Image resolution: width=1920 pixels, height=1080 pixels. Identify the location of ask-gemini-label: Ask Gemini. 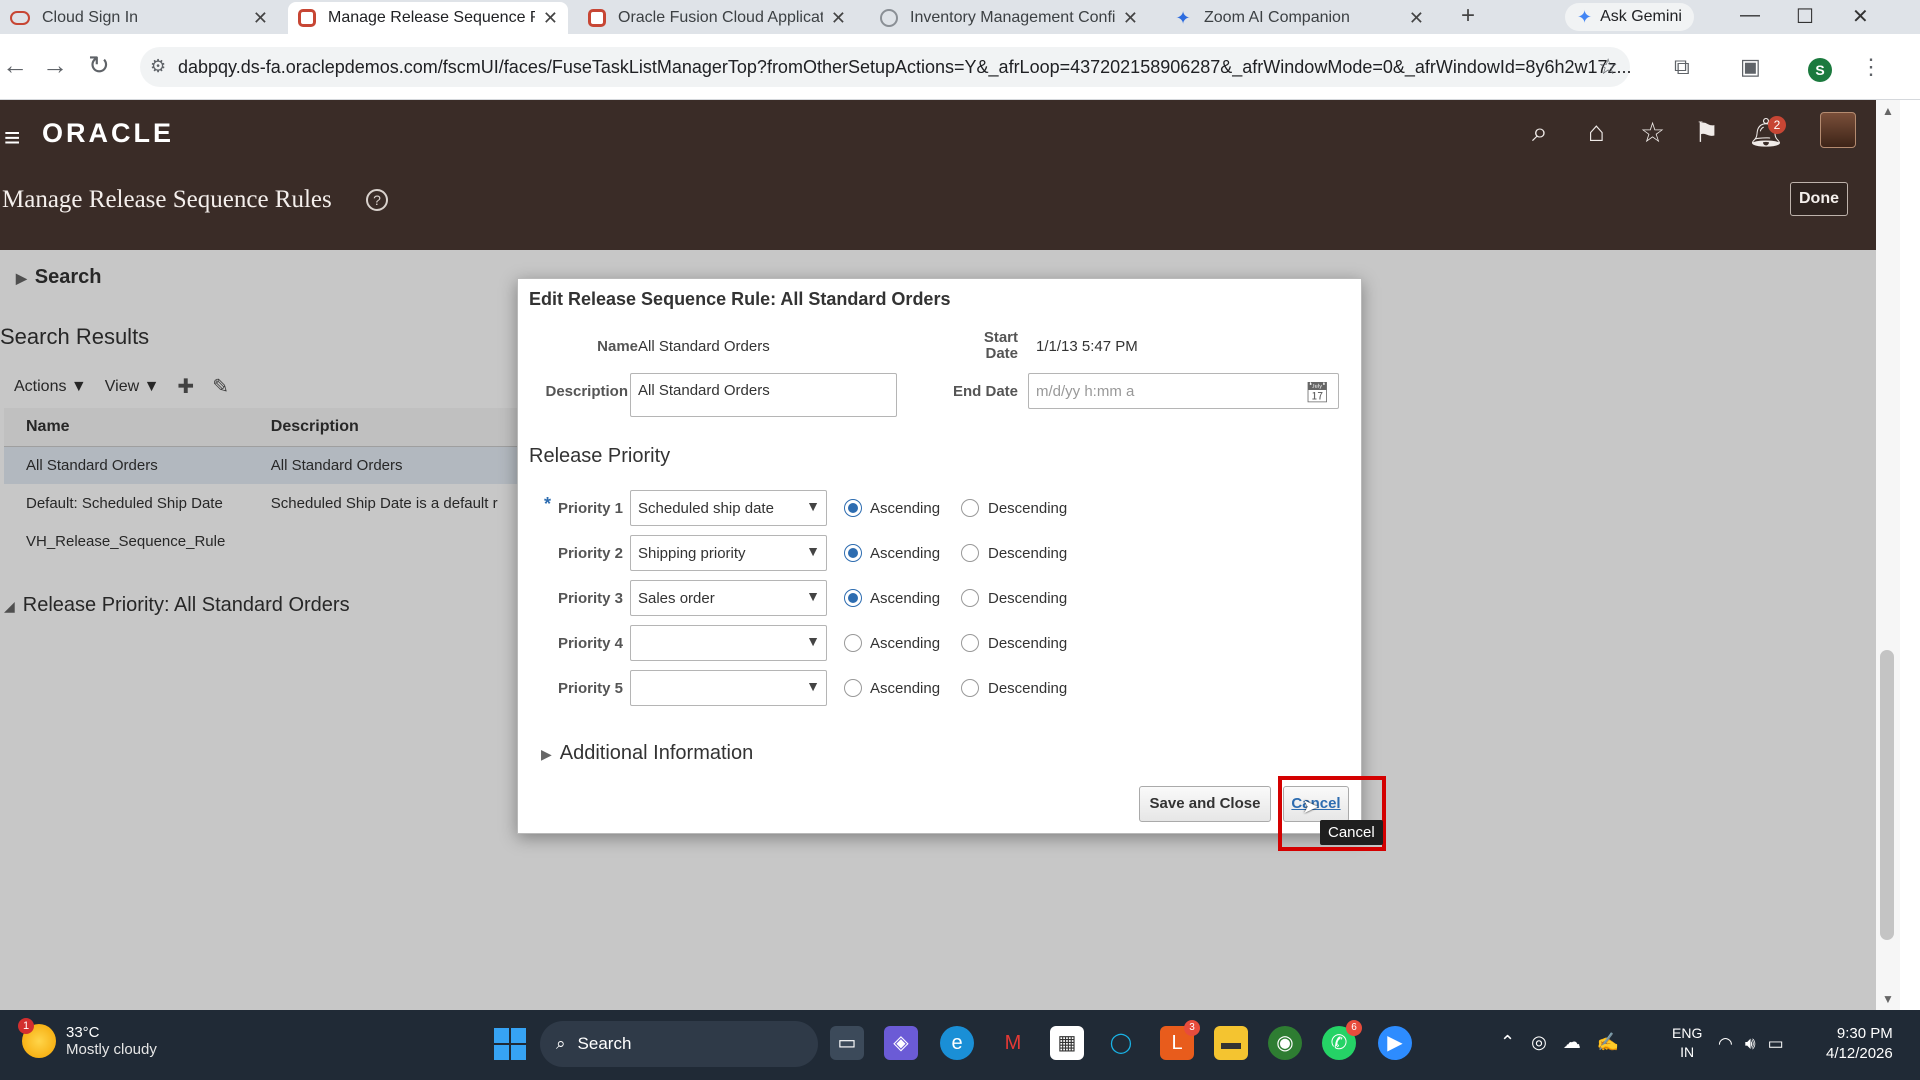
(1641, 16).